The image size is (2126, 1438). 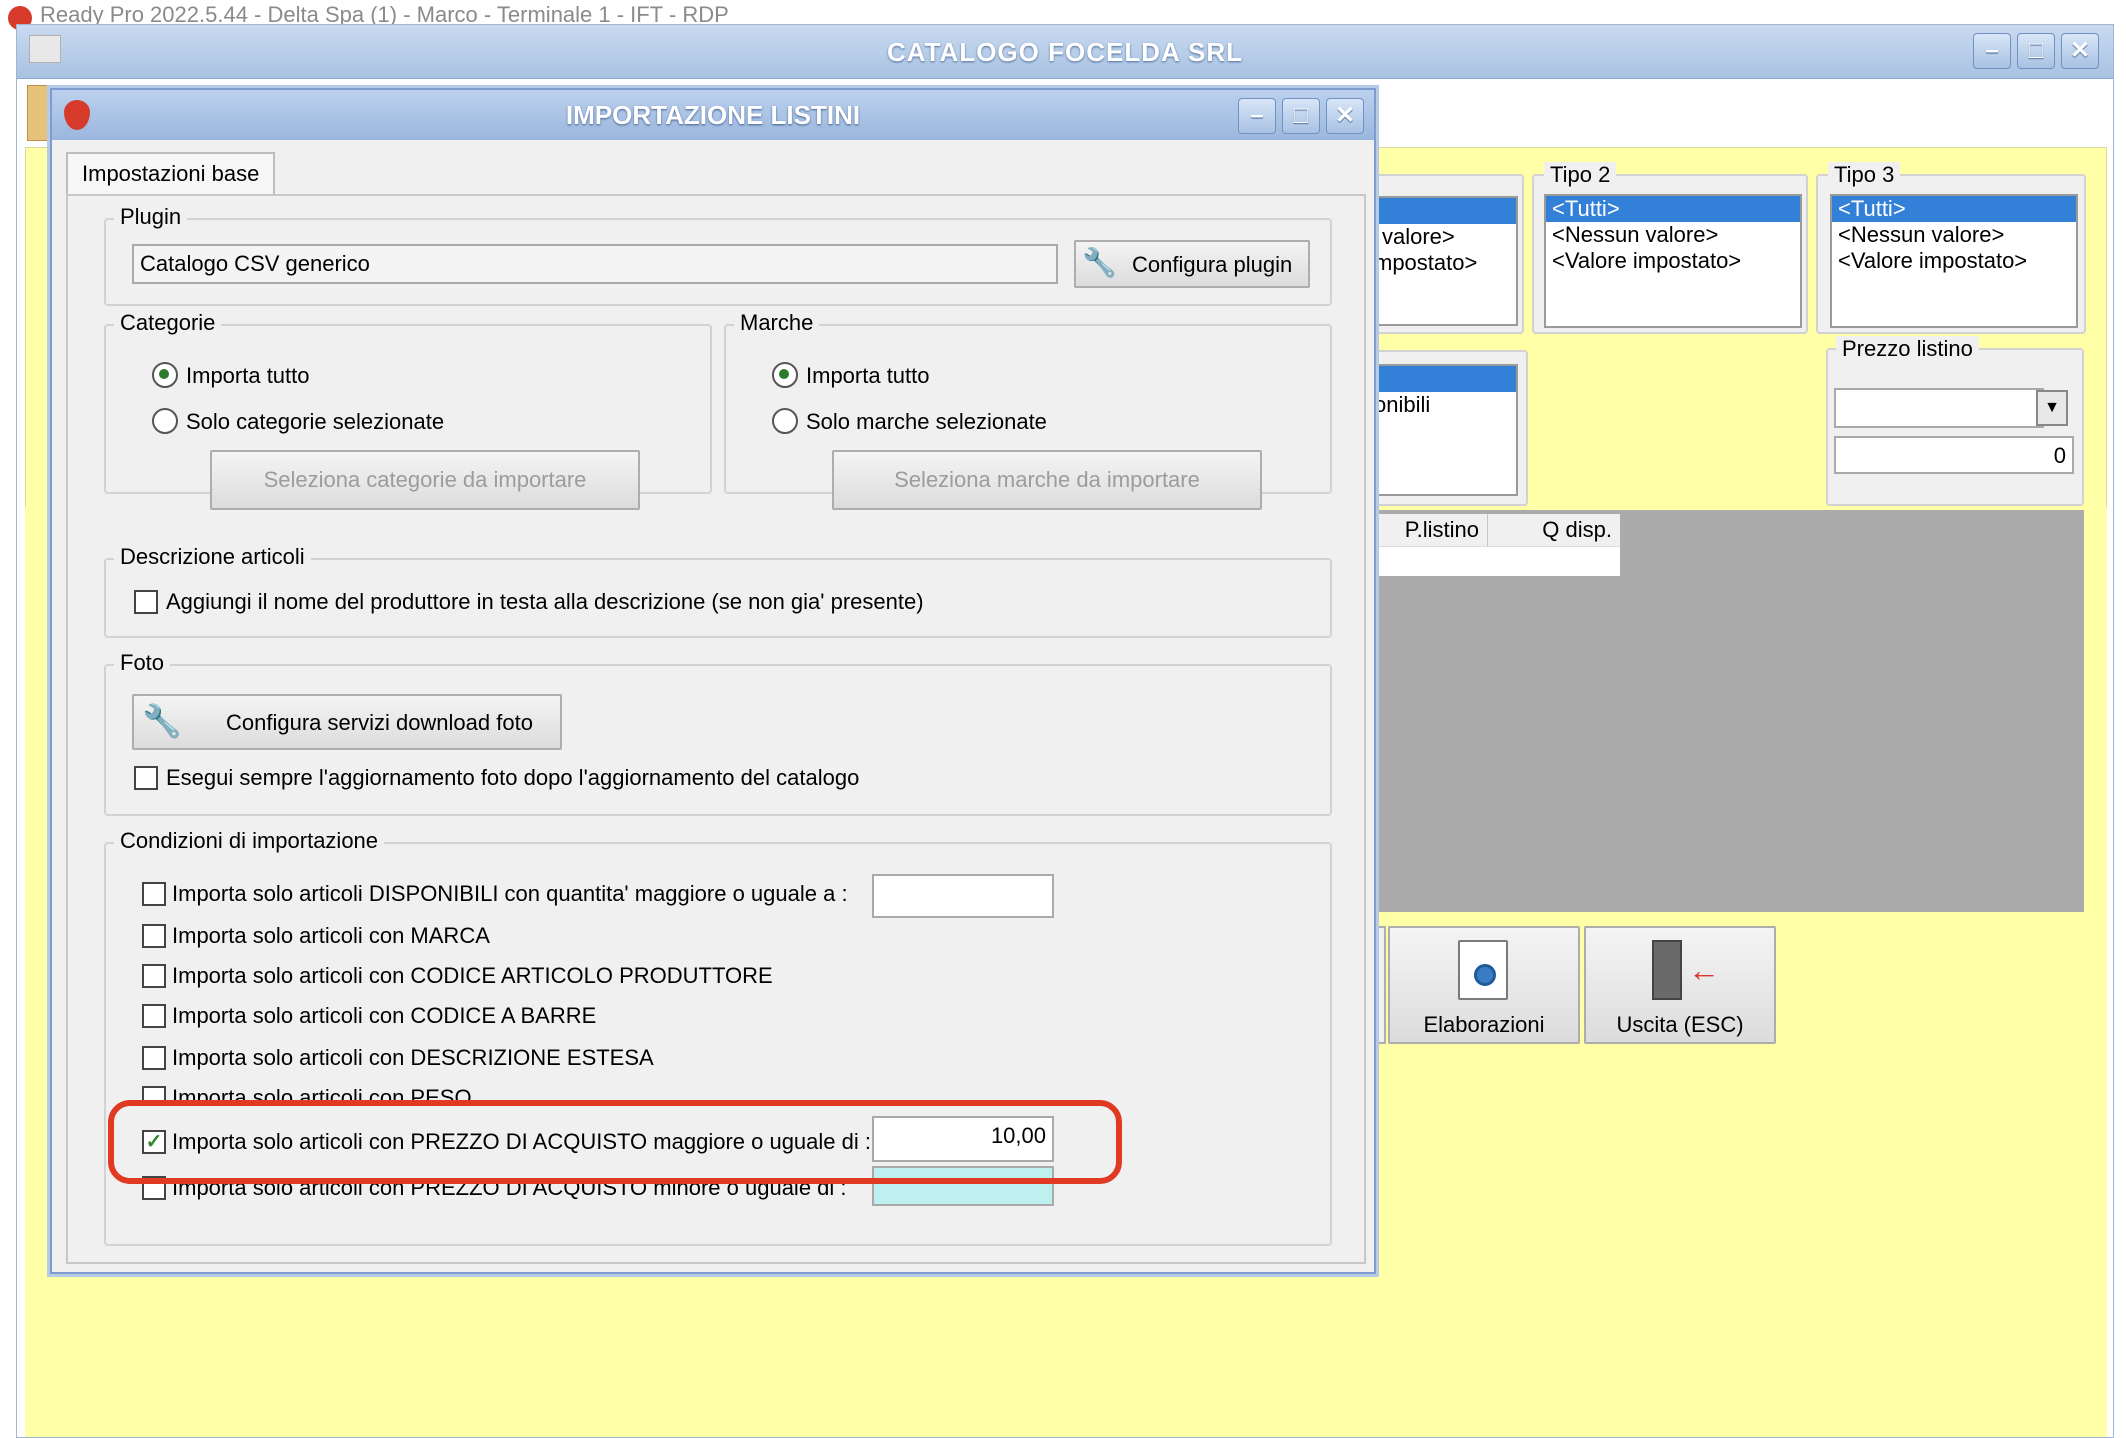 What do you see at coordinates (1954, 455) in the screenshot?
I see `prezzo-listino-value: 0` at bounding box center [1954, 455].